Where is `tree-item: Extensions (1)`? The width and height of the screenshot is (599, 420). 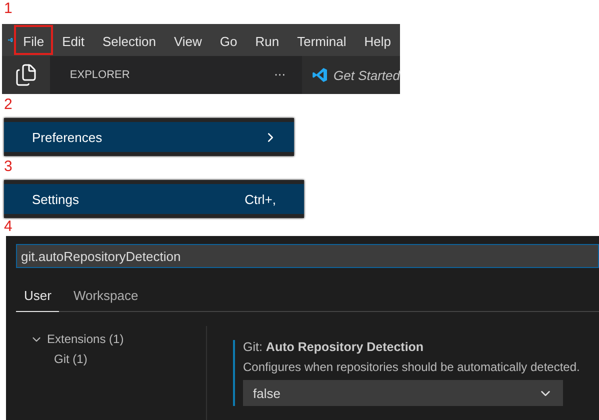
tree-item: Extensions (1) is located at coordinates (118, 339).